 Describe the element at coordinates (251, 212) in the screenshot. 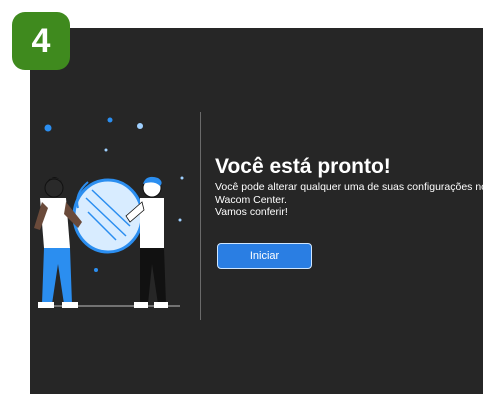

I see `description-line: Vamos conferir!` at that location.